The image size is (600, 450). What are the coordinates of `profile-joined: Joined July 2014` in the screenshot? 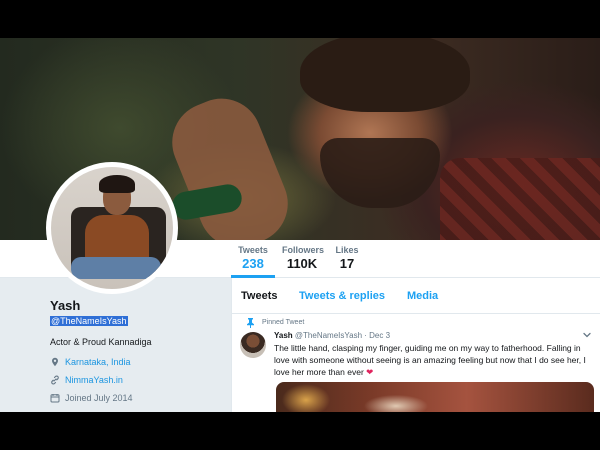 It's located at (91, 398).